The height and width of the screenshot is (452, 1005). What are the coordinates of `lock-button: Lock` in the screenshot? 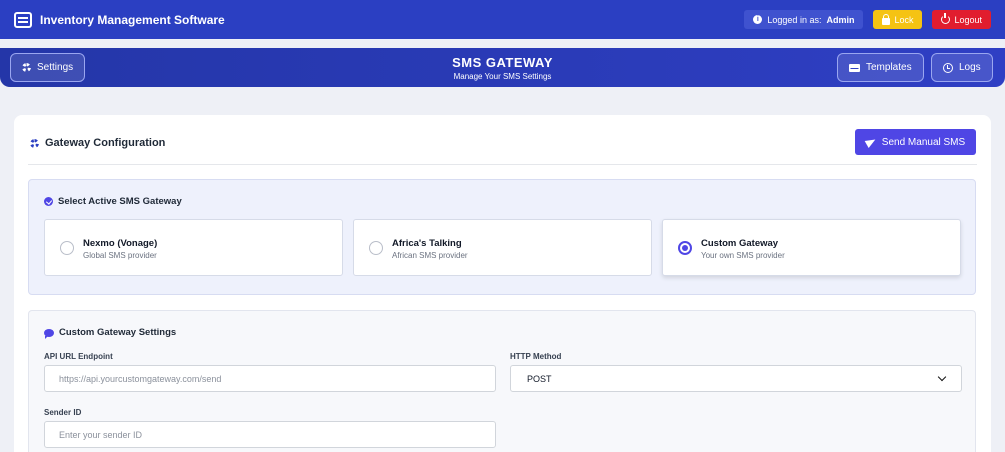 It's located at (898, 19).